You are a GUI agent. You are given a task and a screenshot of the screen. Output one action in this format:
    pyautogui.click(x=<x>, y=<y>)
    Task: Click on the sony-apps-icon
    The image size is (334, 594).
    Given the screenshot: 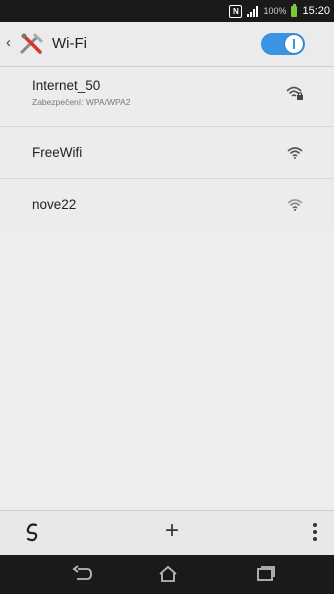 What is the action you would take?
    pyautogui.click(x=33, y=532)
    